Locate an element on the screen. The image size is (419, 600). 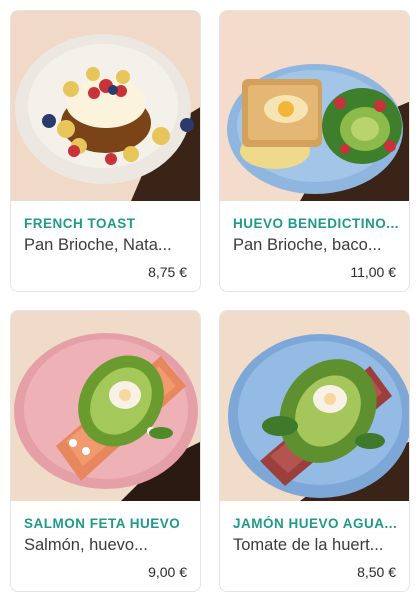
salmon-toast-photo is located at coordinates (105, 406).